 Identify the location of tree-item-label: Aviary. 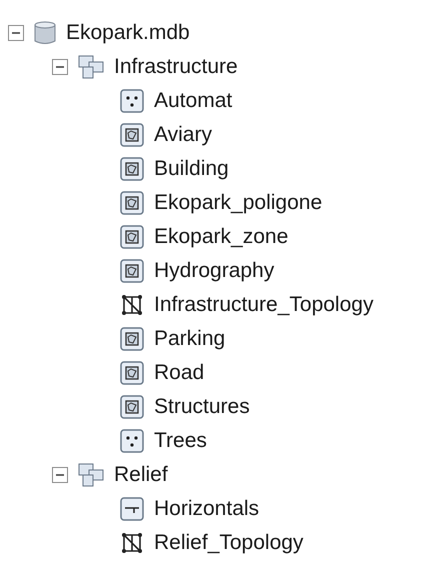
(183, 135).